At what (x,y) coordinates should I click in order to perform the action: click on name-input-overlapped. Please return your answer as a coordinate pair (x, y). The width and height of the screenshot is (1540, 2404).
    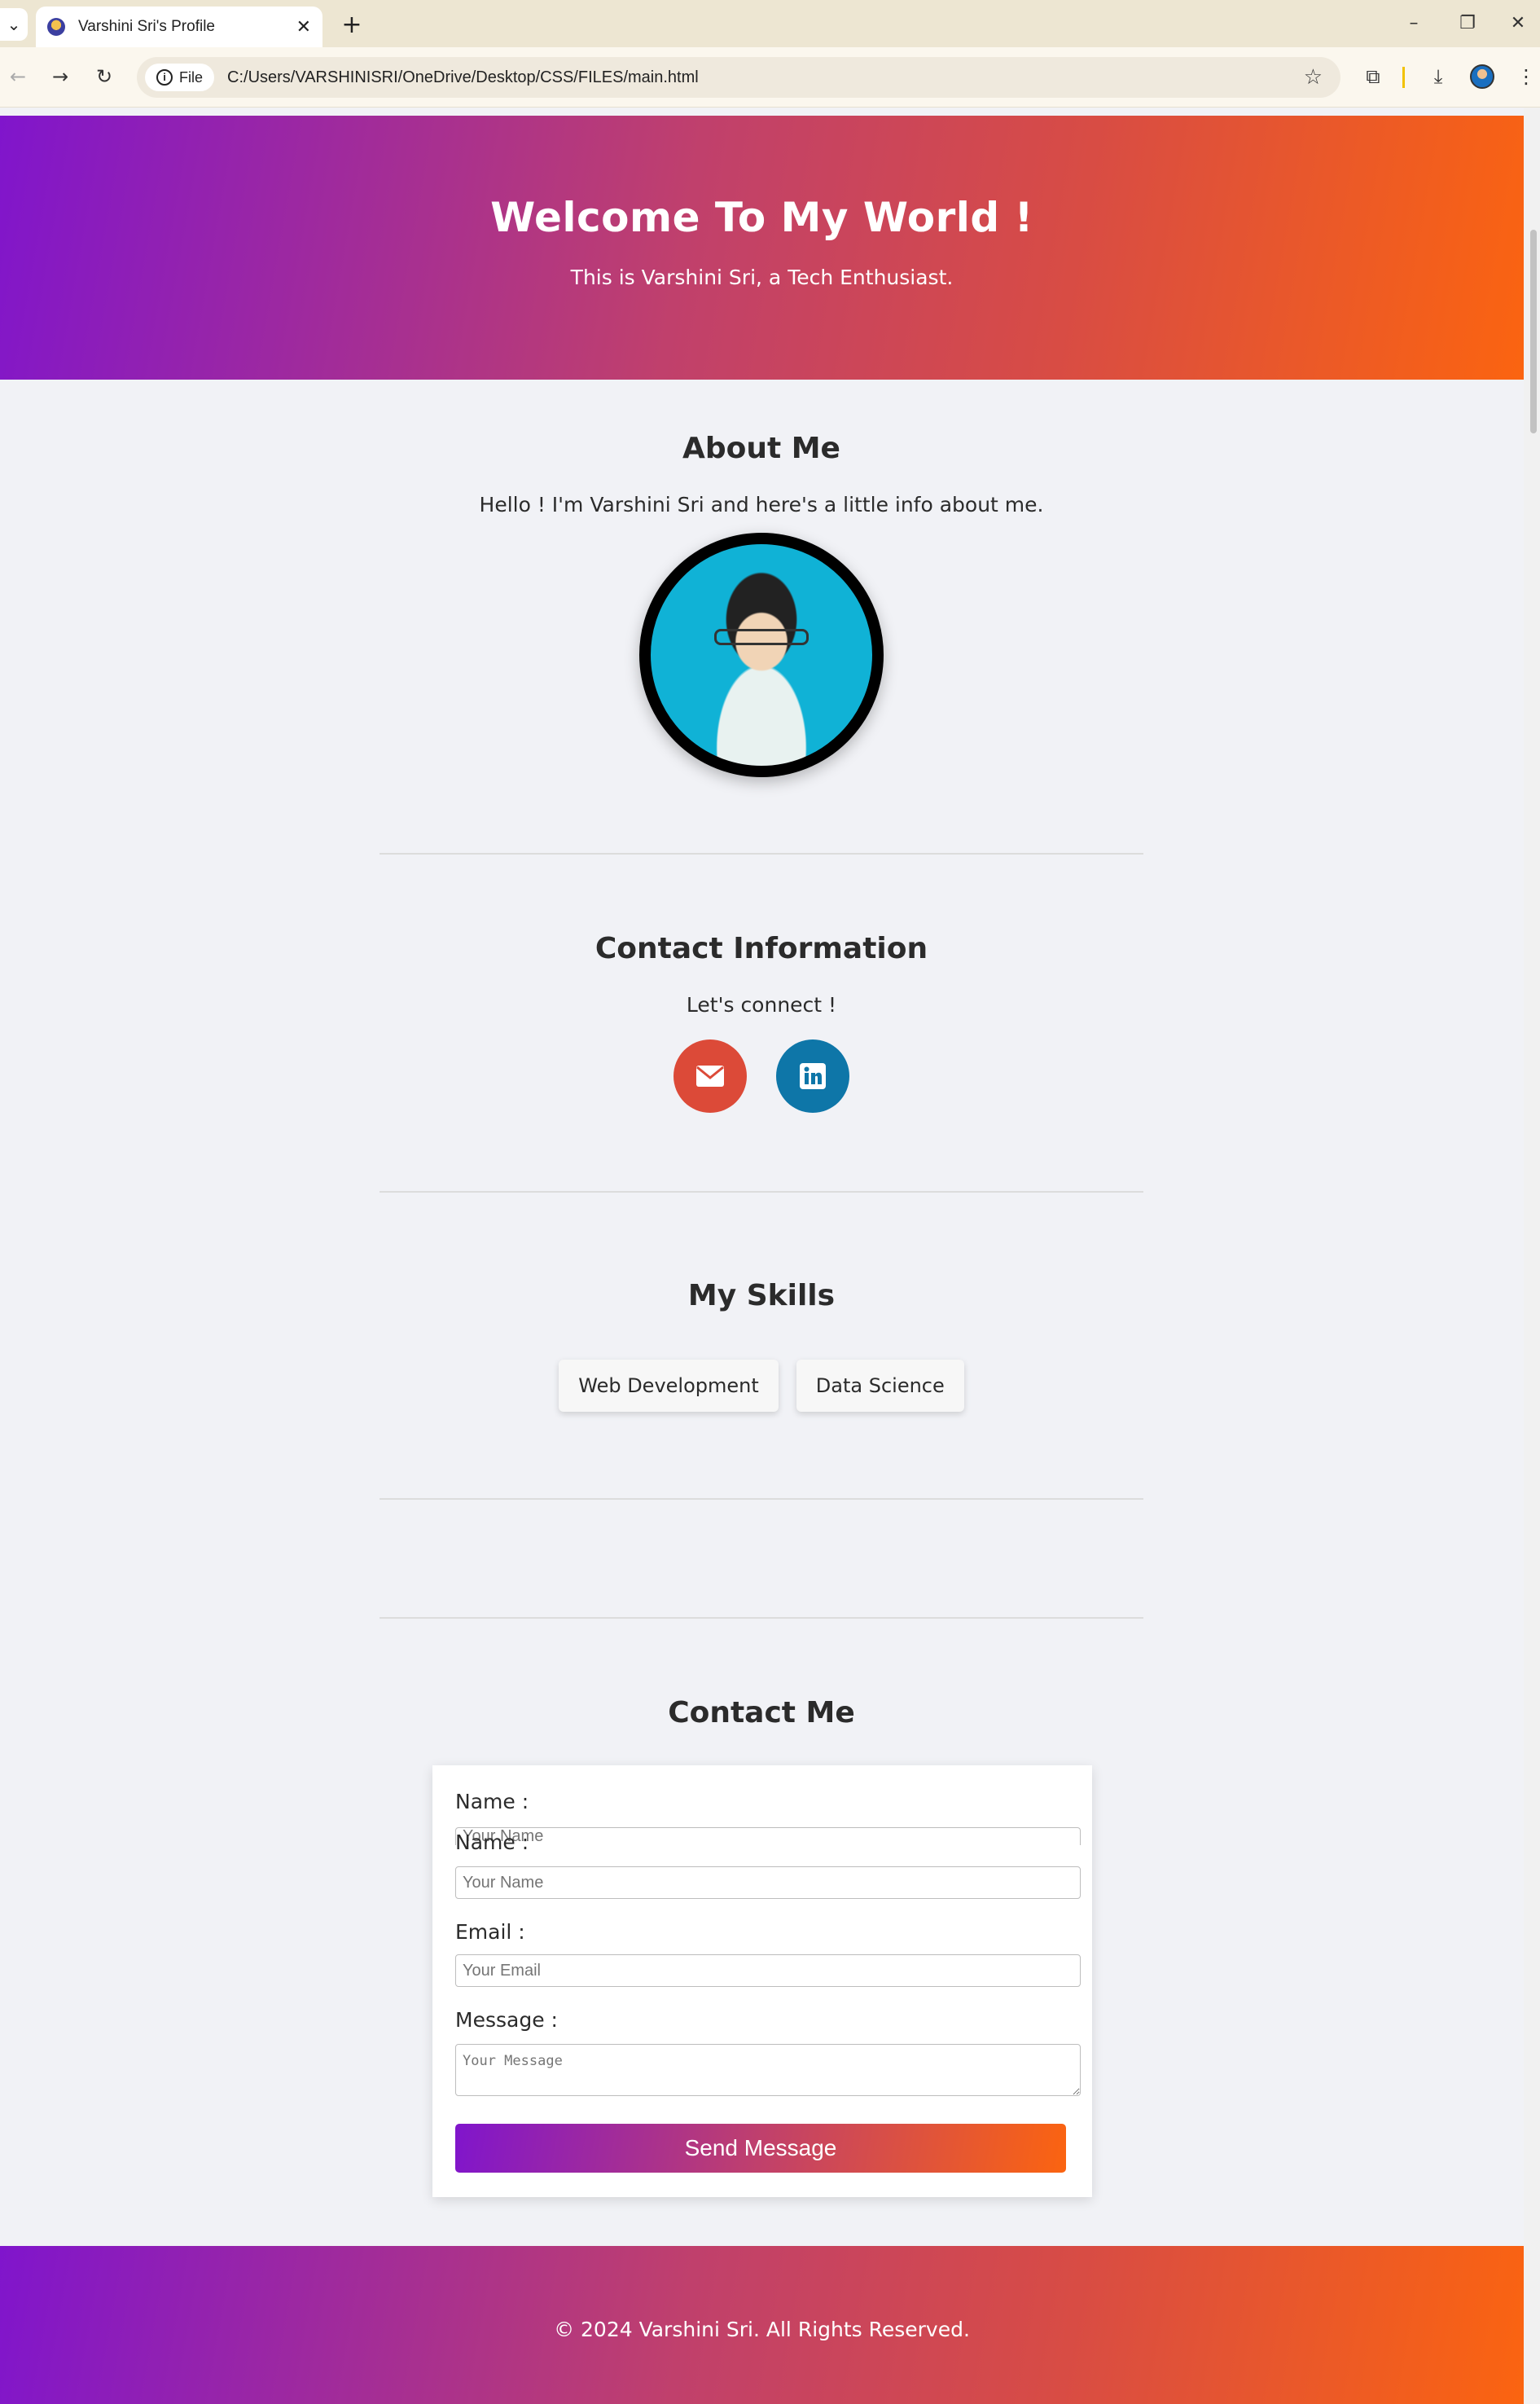
    Looking at the image, I should click on (768, 1836).